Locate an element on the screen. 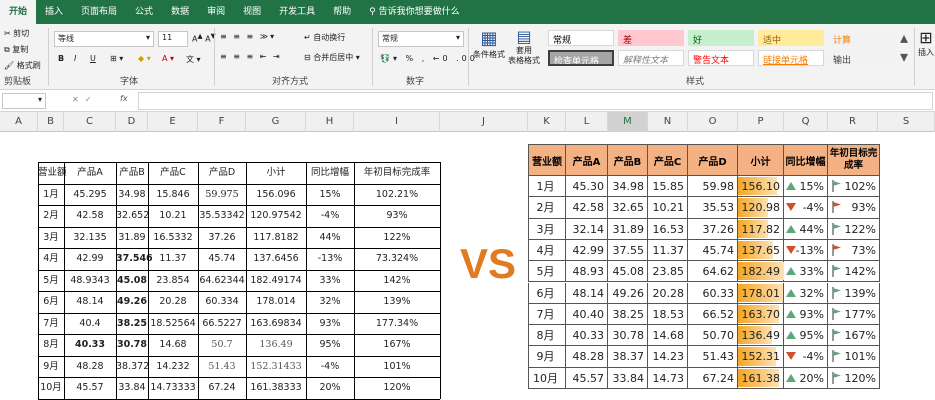 This screenshot has height=400, width=935. left-table-cell: 167% is located at coordinates (397, 344).